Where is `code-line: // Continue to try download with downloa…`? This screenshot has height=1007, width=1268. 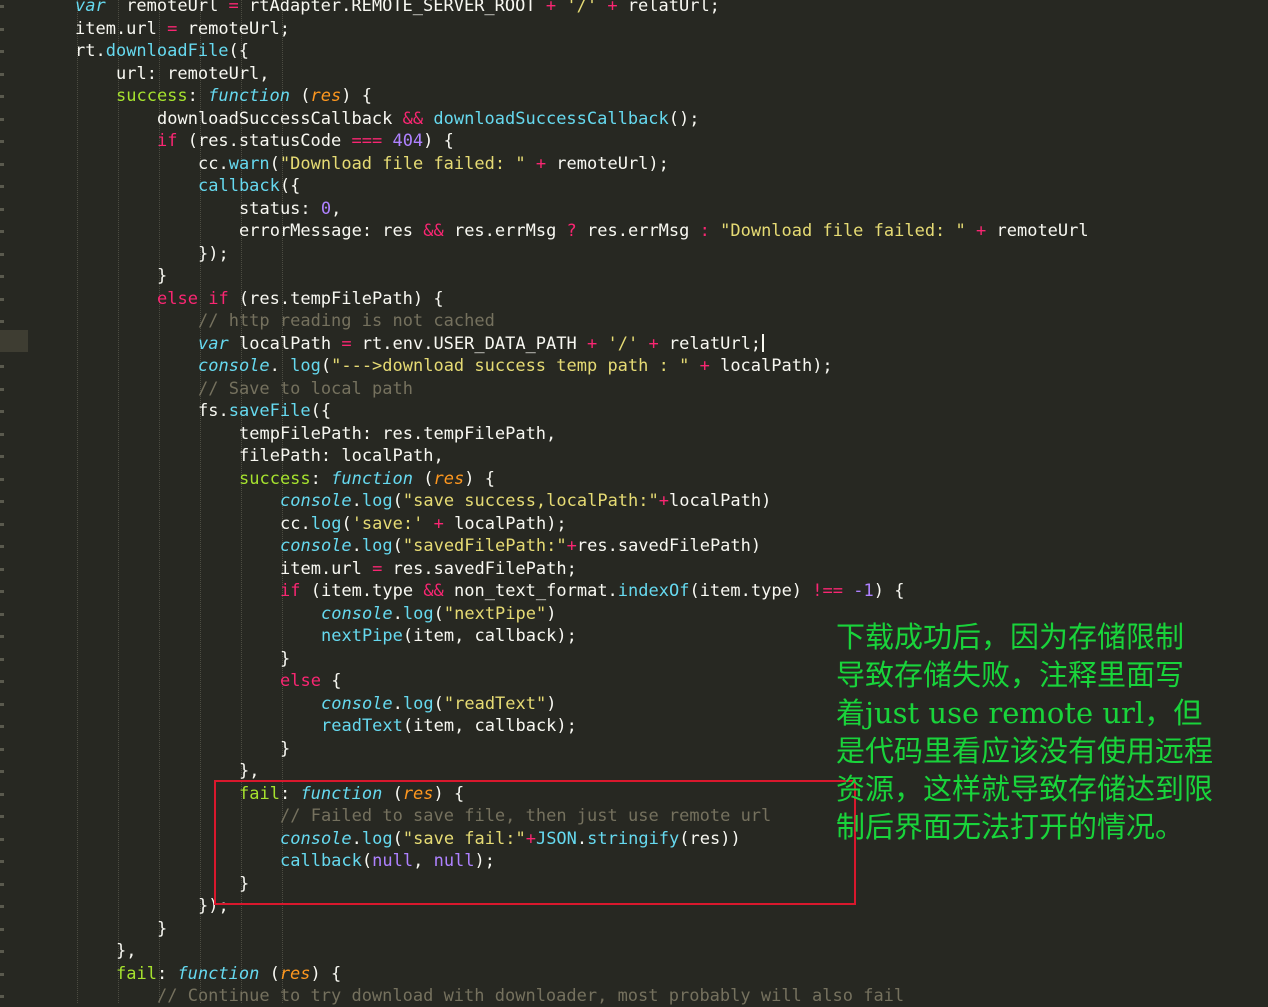
code-line: // Continue to try download with downloa… is located at coordinates (530, 996).